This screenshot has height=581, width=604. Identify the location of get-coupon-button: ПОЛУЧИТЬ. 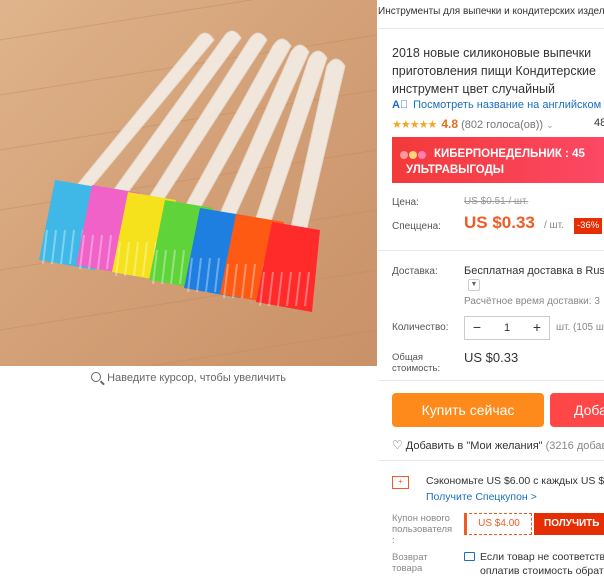
(569, 524).